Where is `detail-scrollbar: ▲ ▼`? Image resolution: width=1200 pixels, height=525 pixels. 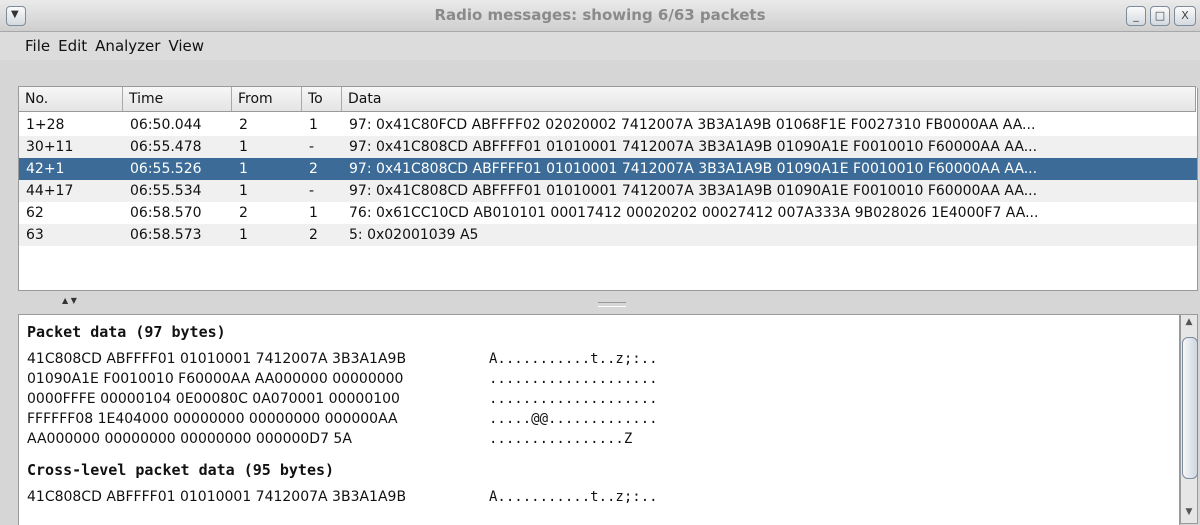 detail-scrollbar: ▲ ▼ is located at coordinates (1189, 419).